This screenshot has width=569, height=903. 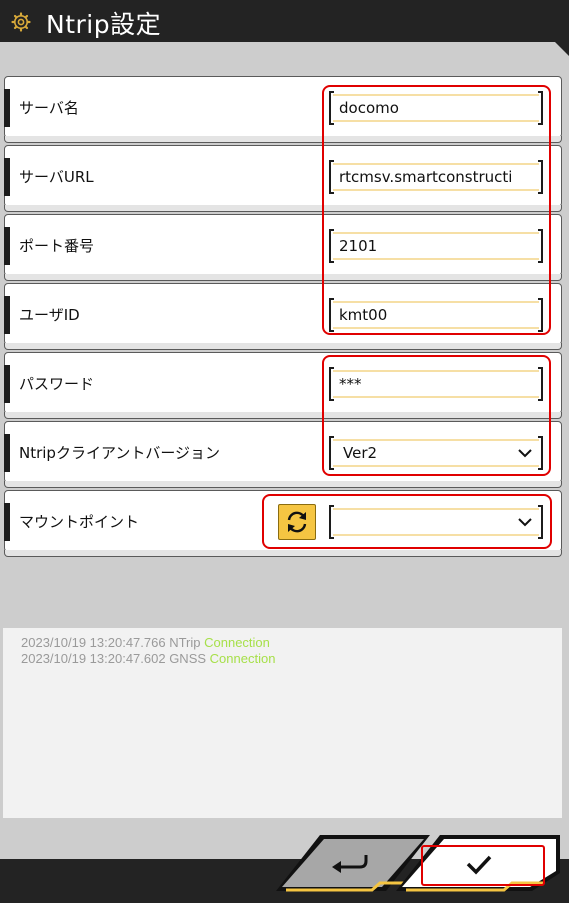 What do you see at coordinates (115, 658) in the screenshot?
I see `log-text: 2023/10/19 13:20:47.602 GNSS` at bounding box center [115, 658].